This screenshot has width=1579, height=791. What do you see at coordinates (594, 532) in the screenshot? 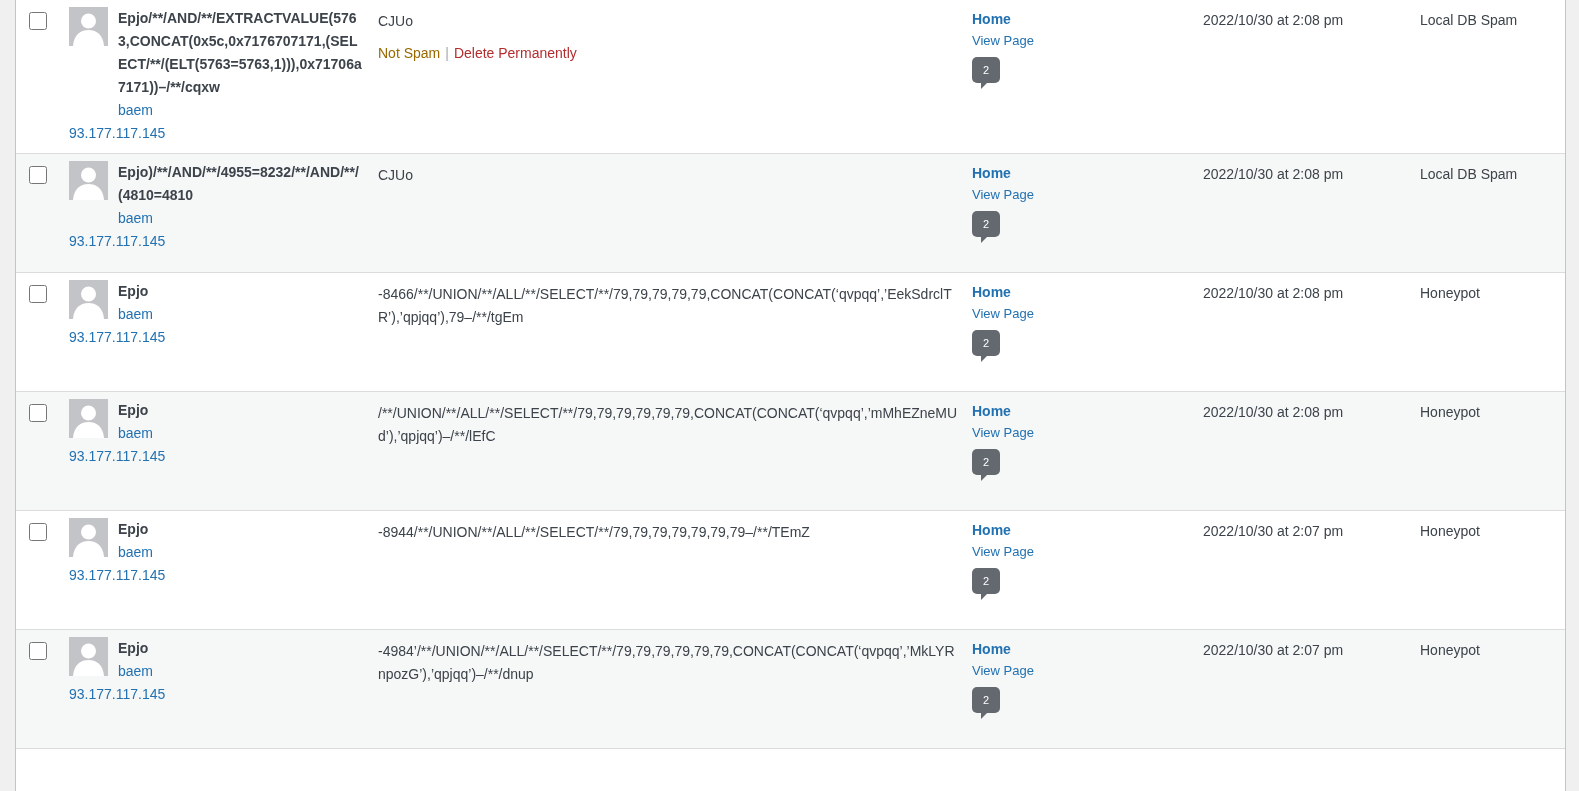
I see `comment-text: -8944/**/UNION/**/ALL/**/SELECT/**/79,79,79,79,79,79,79–/**/TEmZ` at bounding box center [594, 532].